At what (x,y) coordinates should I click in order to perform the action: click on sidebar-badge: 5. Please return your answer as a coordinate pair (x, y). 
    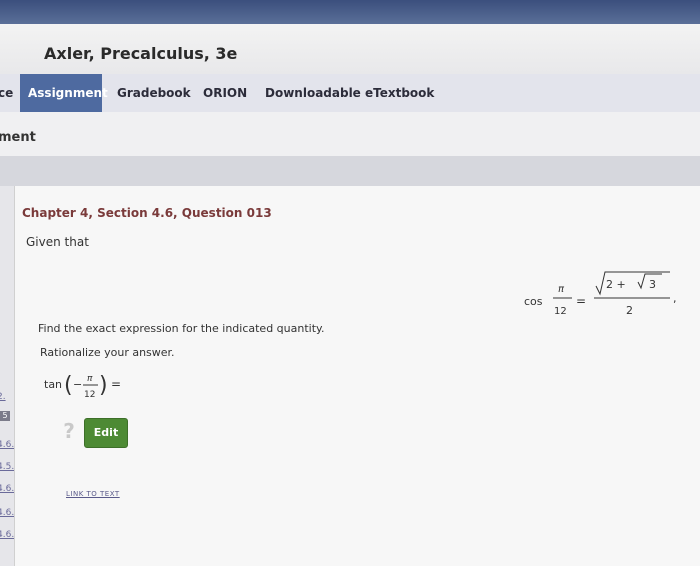
    Looking at the image, I should click on (5, 416).